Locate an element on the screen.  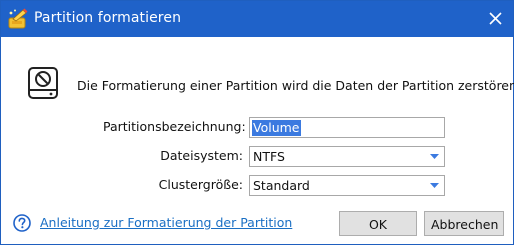
question-circle-icon is located at coordinates (22, 223).